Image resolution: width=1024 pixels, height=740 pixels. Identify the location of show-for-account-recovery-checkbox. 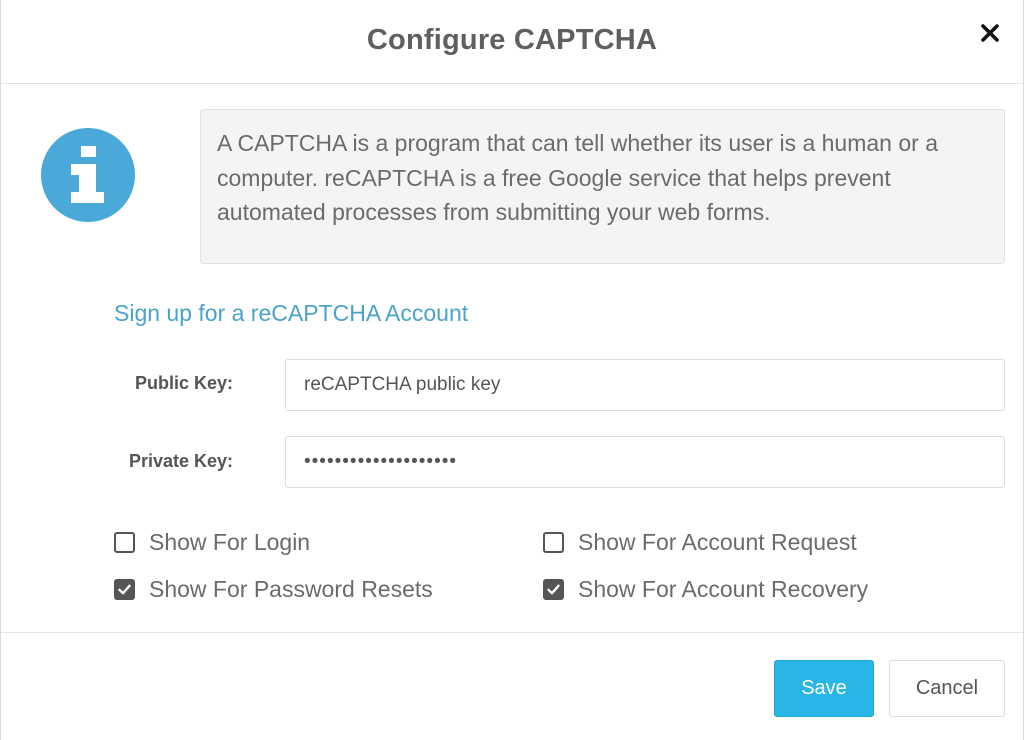
(553, 589).